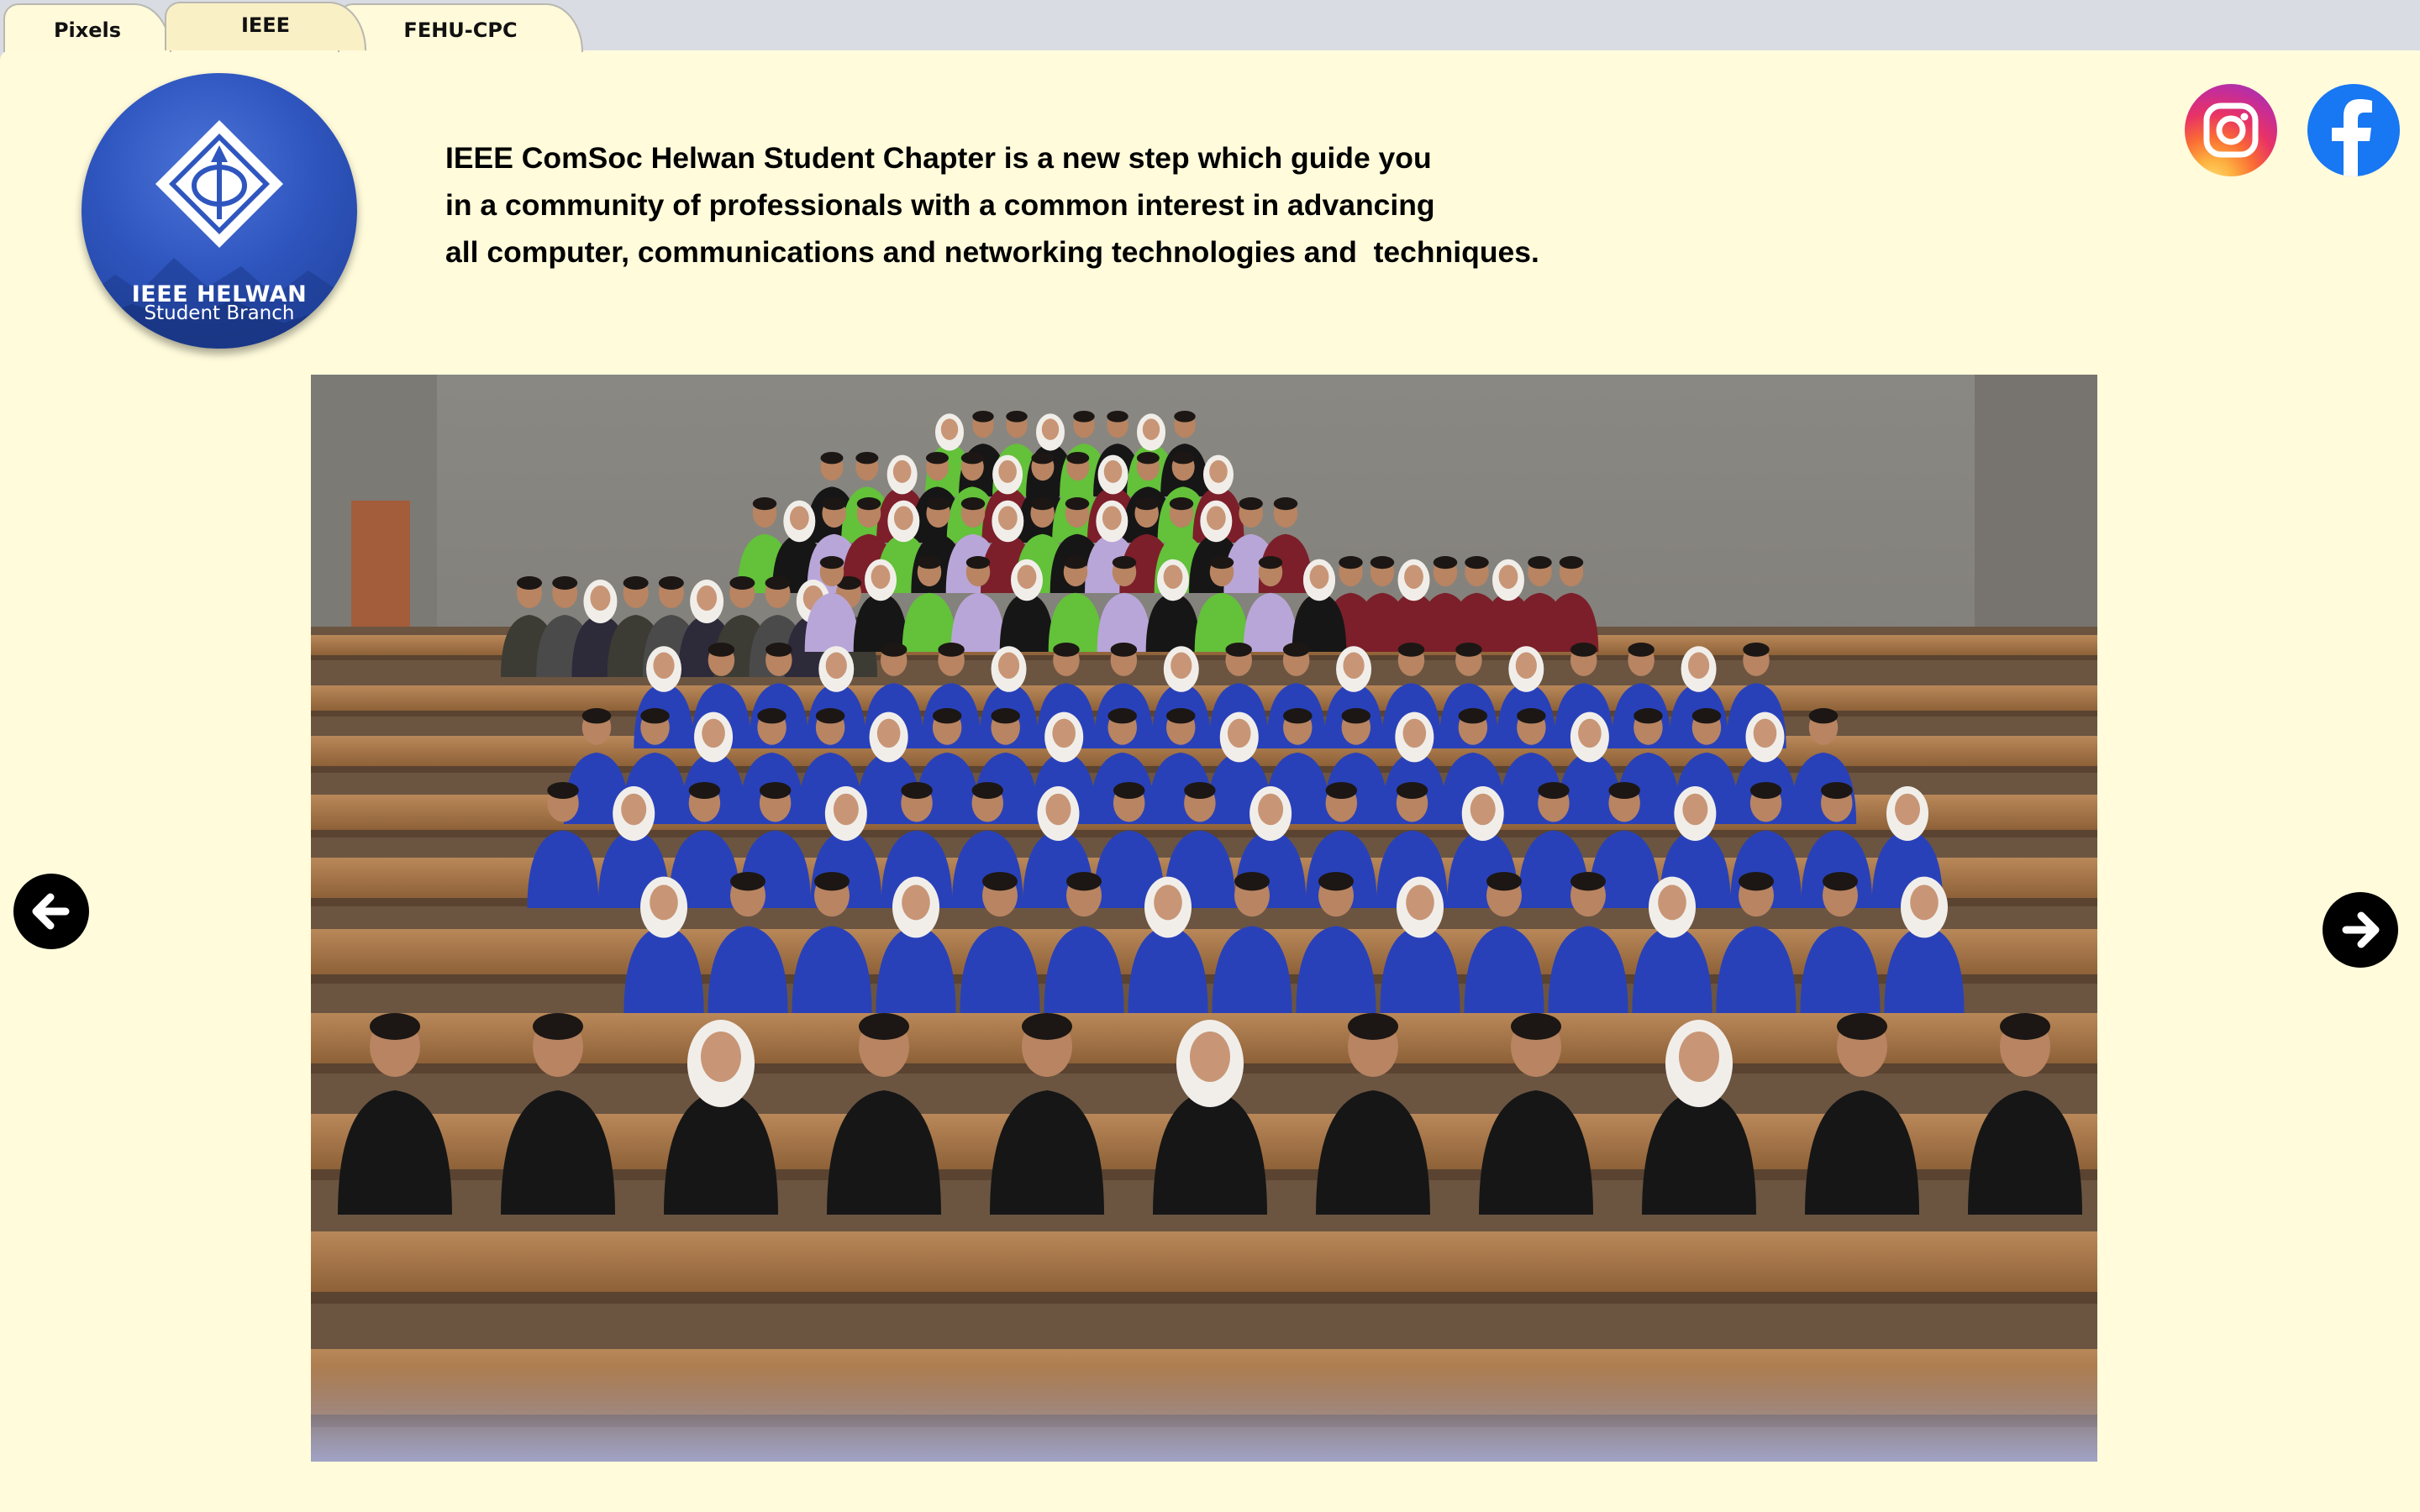 The height and width of the screenshot is (1512, 2420). I want to click on arrow-right-icon, so click(2360, 930).